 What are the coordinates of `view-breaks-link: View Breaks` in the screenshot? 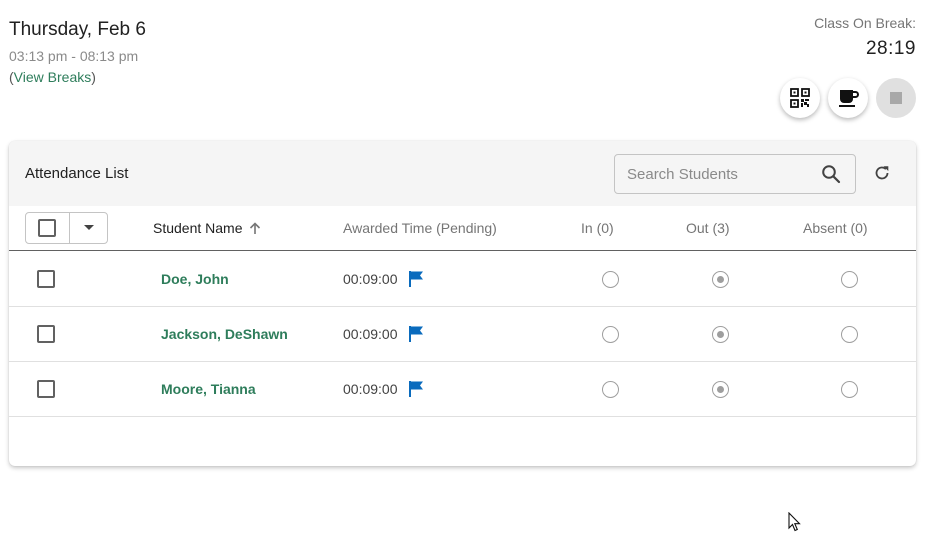 It's located at (53, 77).